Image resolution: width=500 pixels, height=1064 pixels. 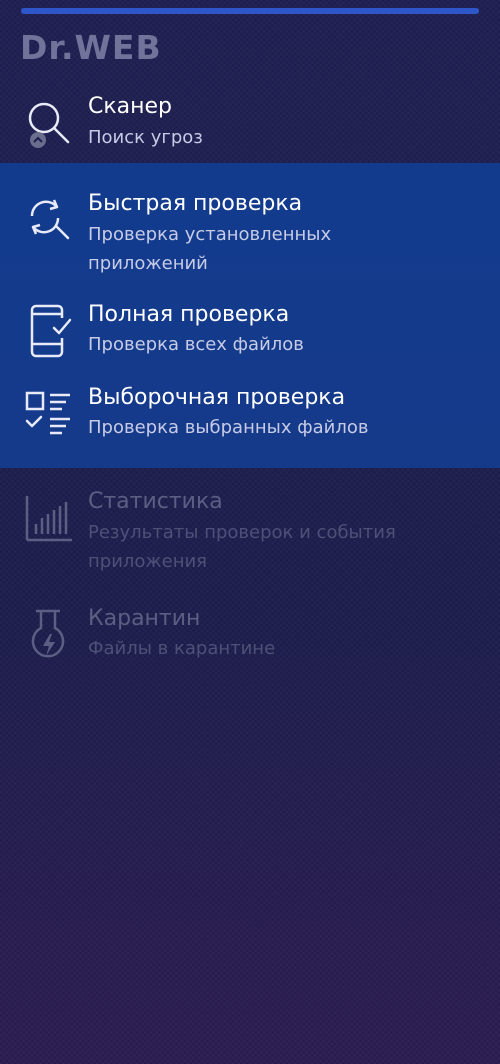 I want to click on menu-item-title: Сканер, so click(x=130, y=106).